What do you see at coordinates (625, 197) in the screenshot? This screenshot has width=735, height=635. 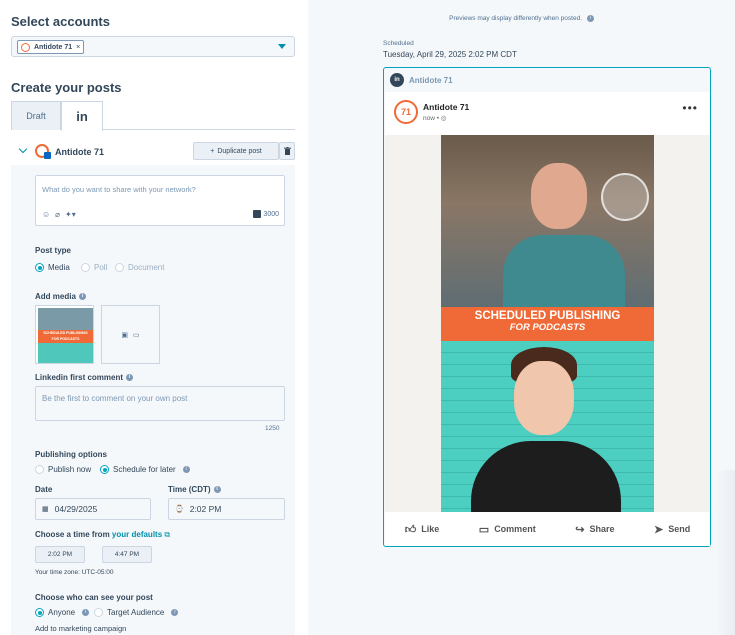 I see `thumbs-up-icon` at bounding box center [625, 197].